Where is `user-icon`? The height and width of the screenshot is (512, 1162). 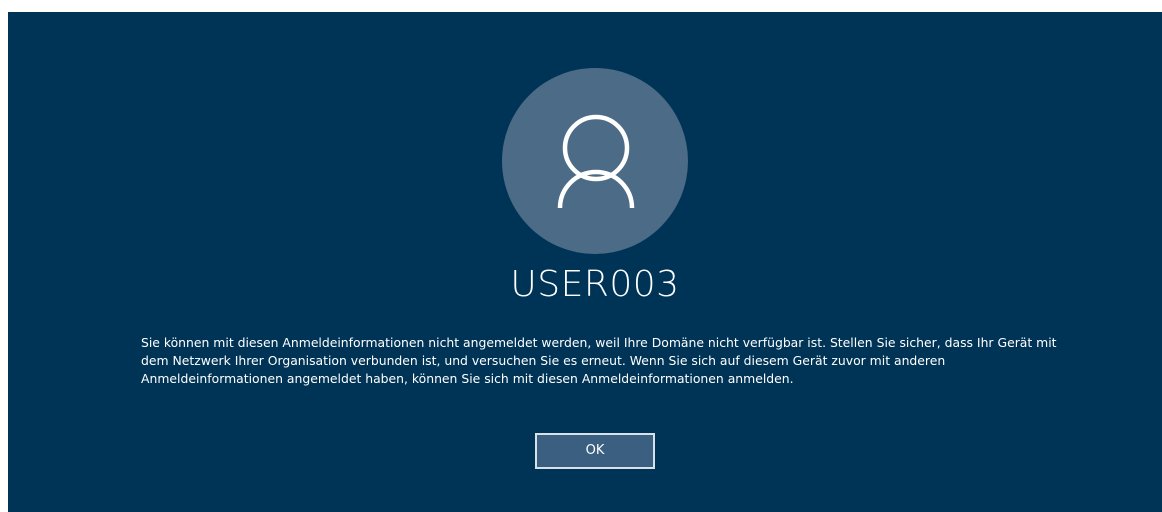 user-icon is located at coordinates (596, 161).